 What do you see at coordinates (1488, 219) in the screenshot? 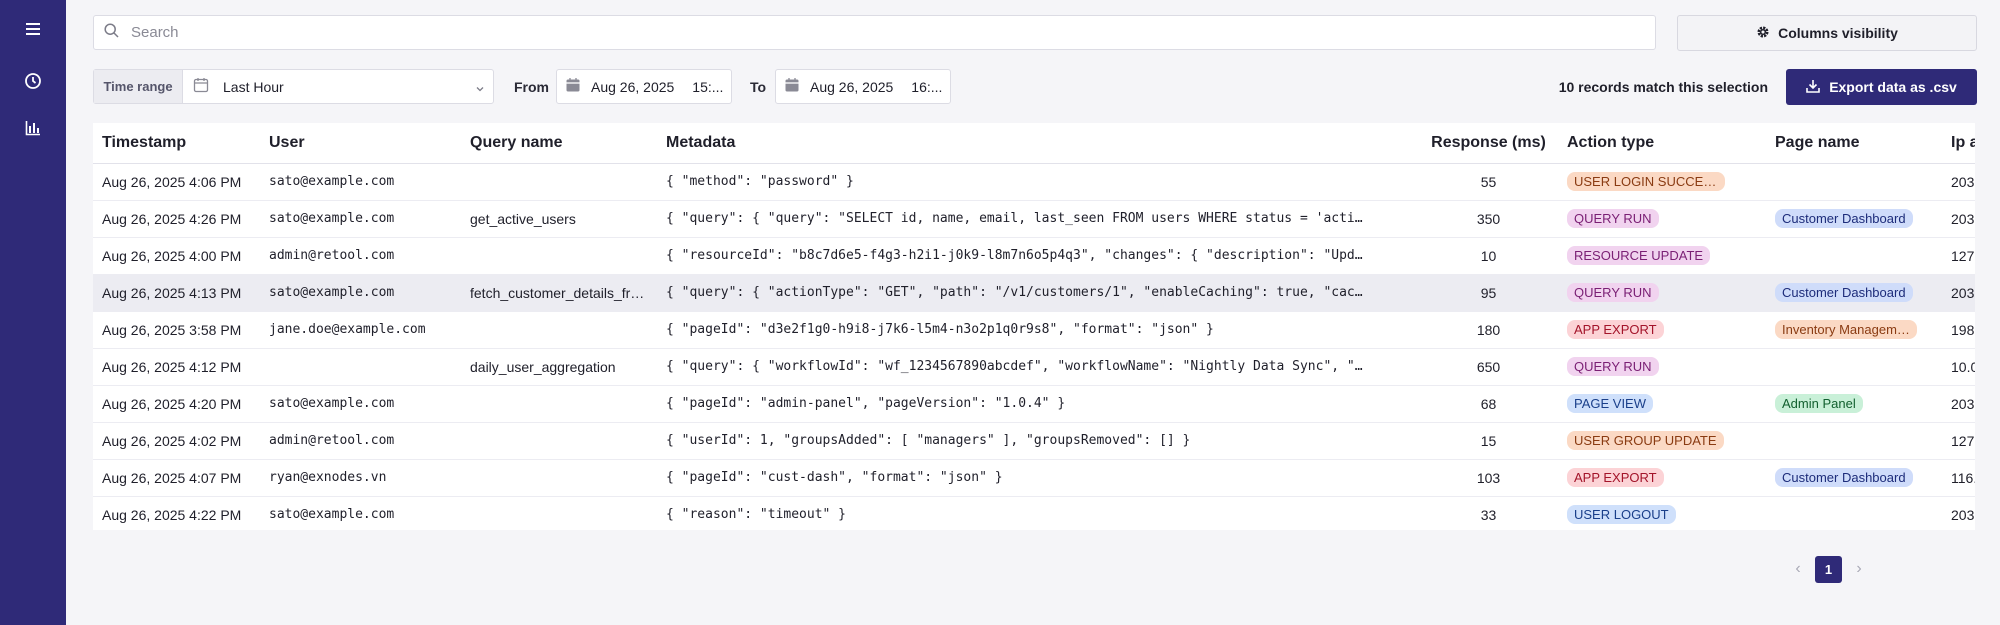
I see `cell-response: 350` at bounding box center [1488, 219].